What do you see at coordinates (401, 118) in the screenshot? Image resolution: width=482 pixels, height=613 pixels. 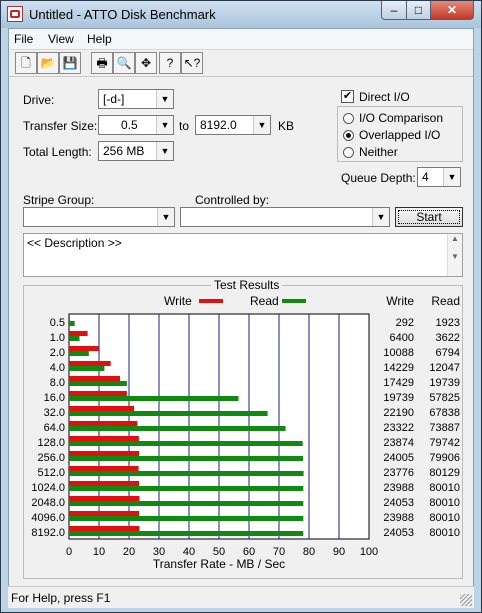 I see `io-comparison-label: I/O Comparison` at bounding box center [401, 118].